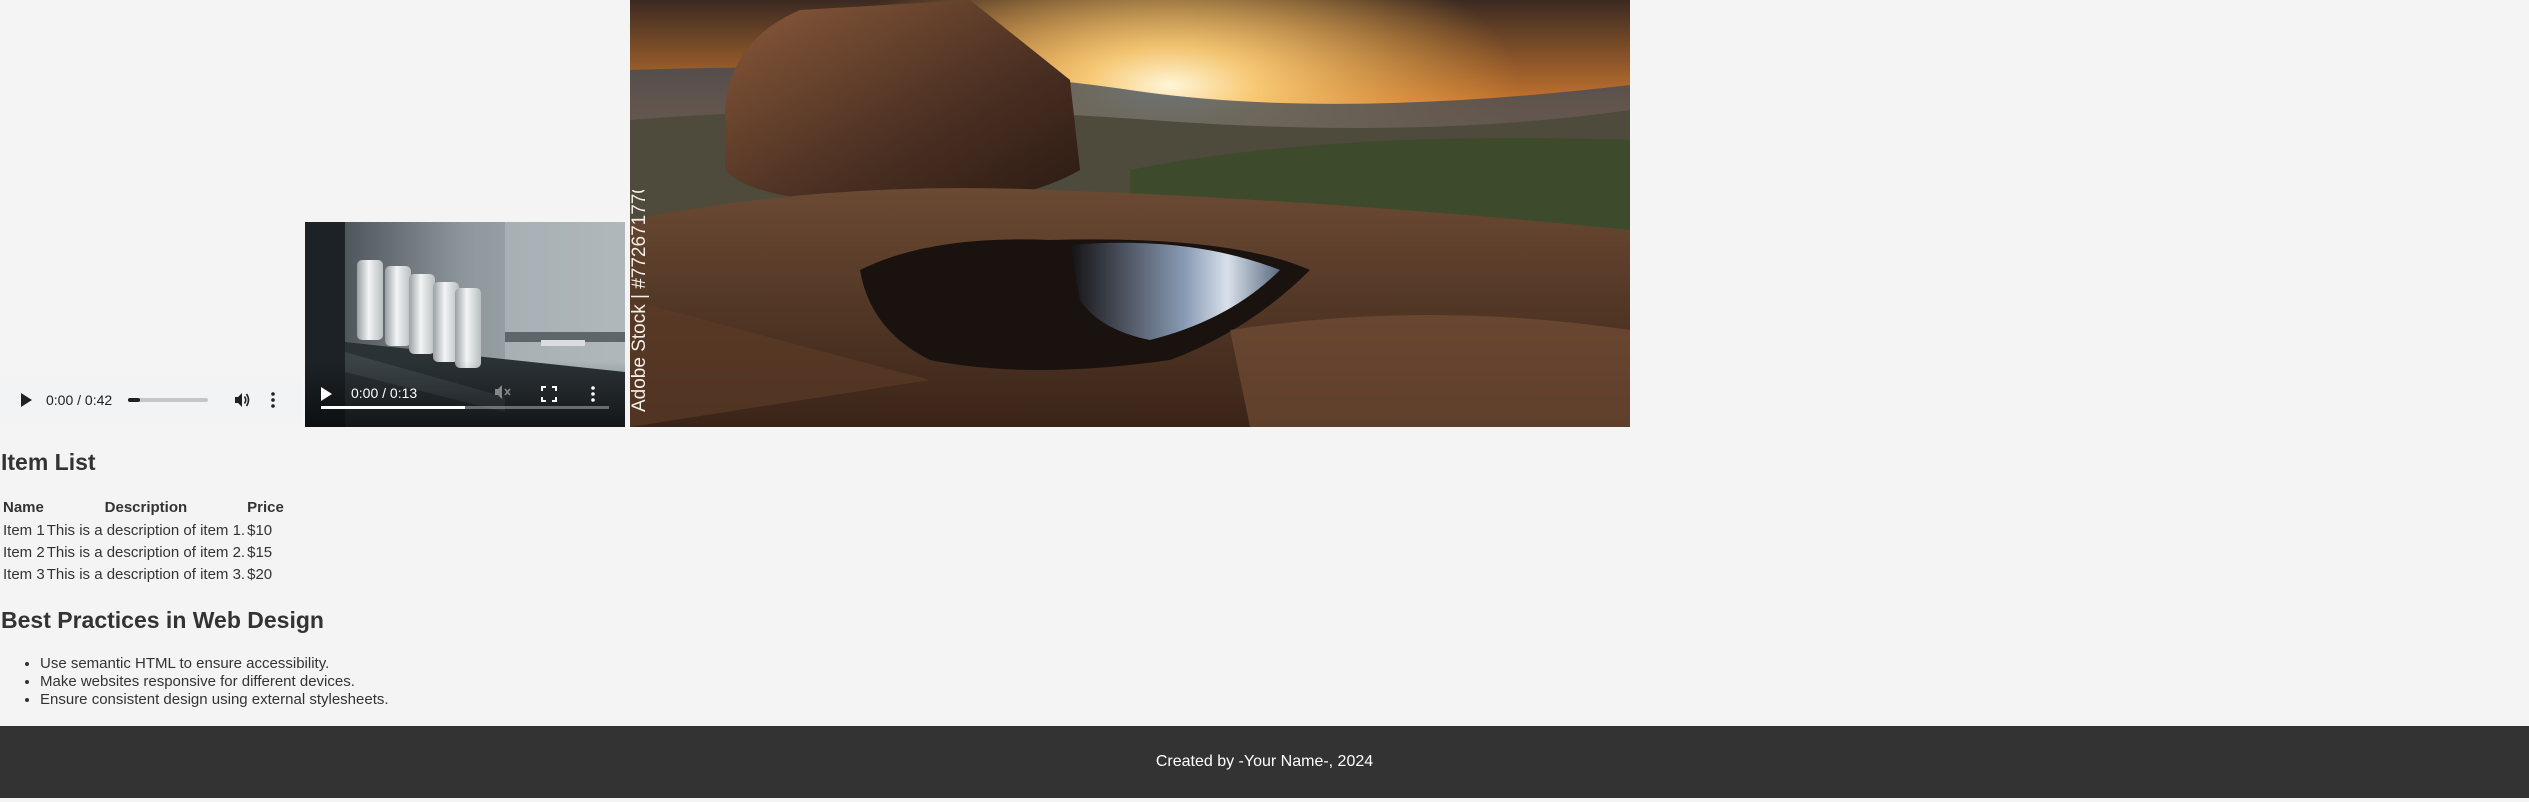 The height and width of the screenshot is (802, 2529). What do you see at coordinates (24, 552) in the screenshot?
I see `item-name: Item 2` at bounding box center [24, 552].